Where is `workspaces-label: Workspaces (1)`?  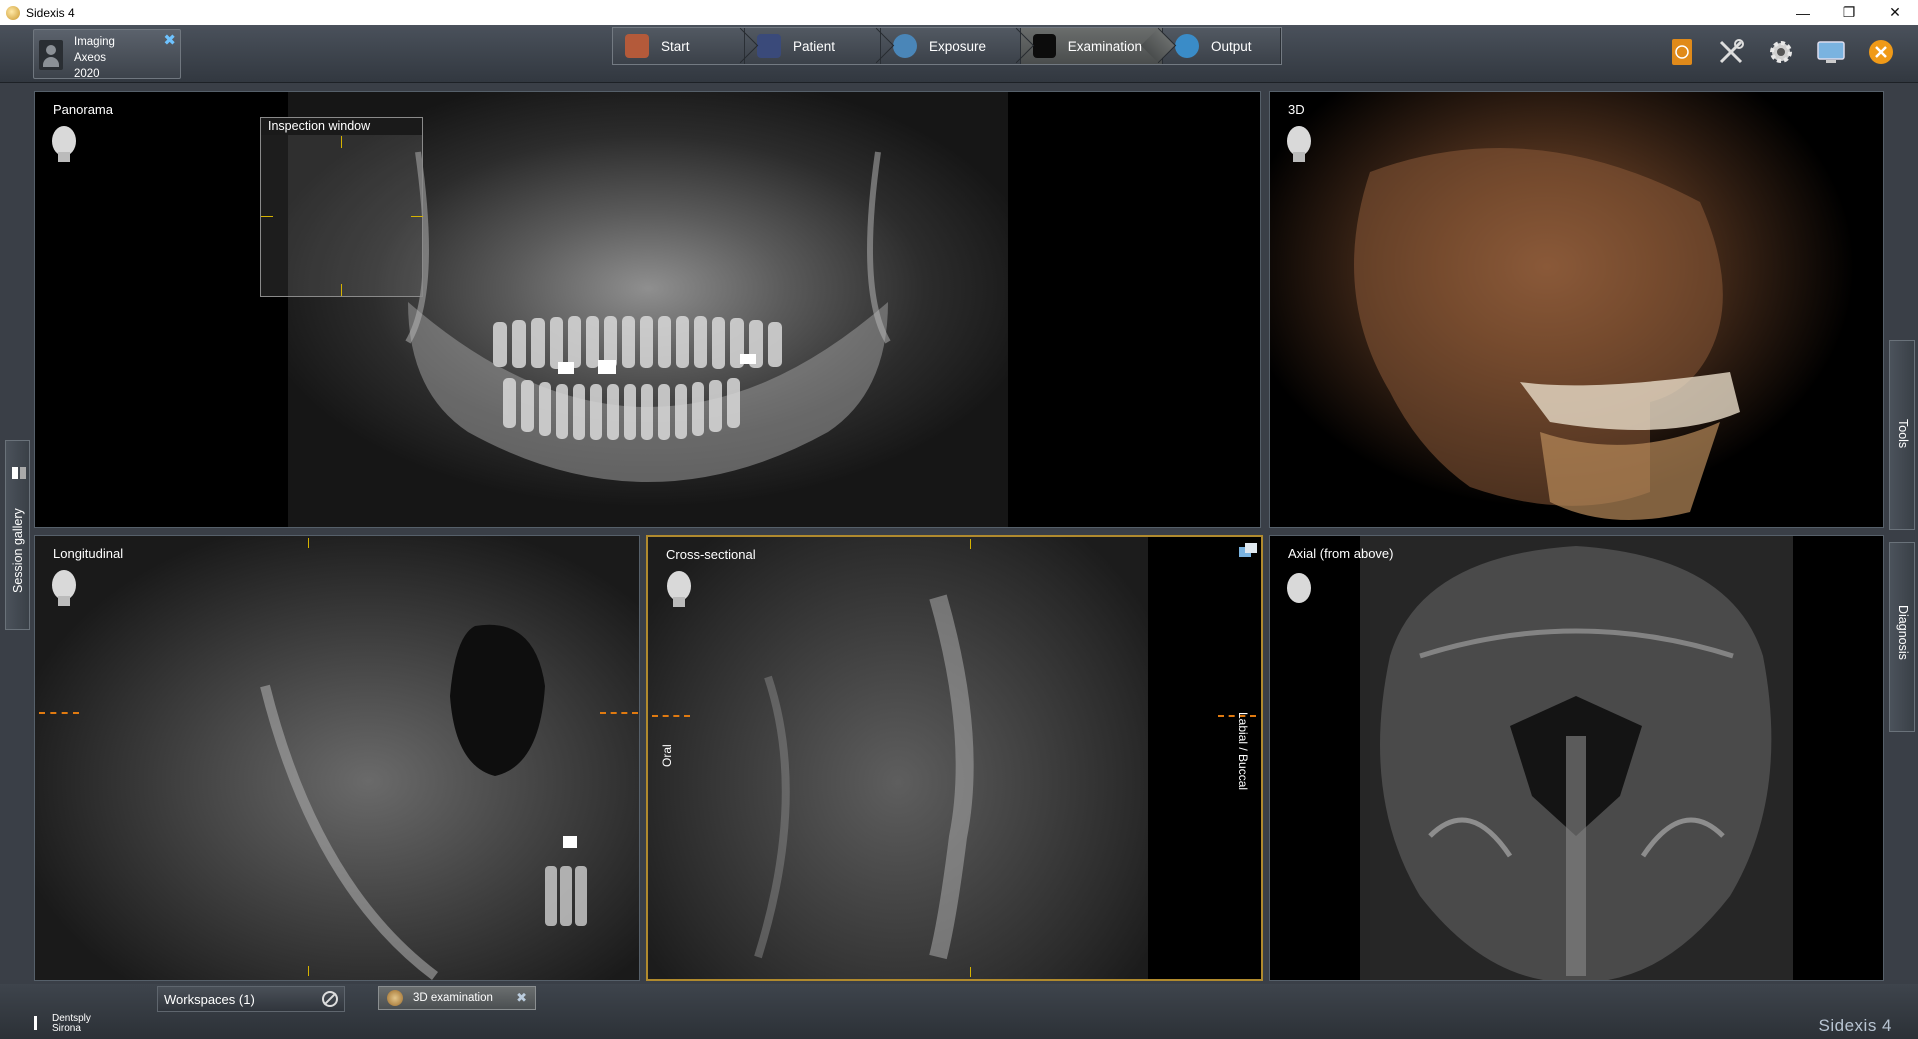
workspaces-label: Workspaces (1) is located at coordinates (209, 999).